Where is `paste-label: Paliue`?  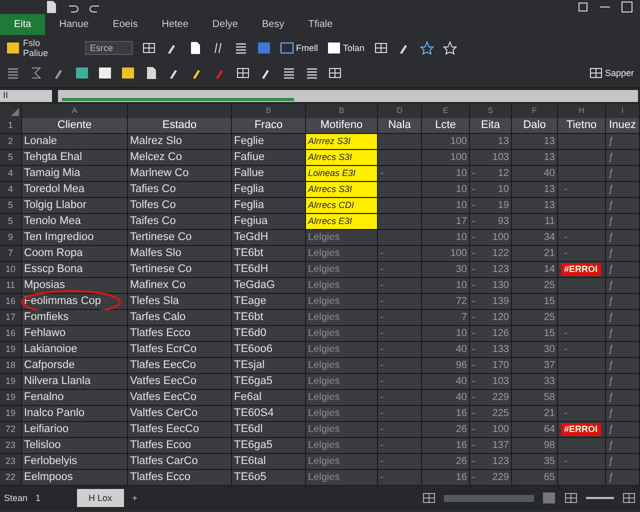 paste-label: Paliue is located at coordinates (35, 53).